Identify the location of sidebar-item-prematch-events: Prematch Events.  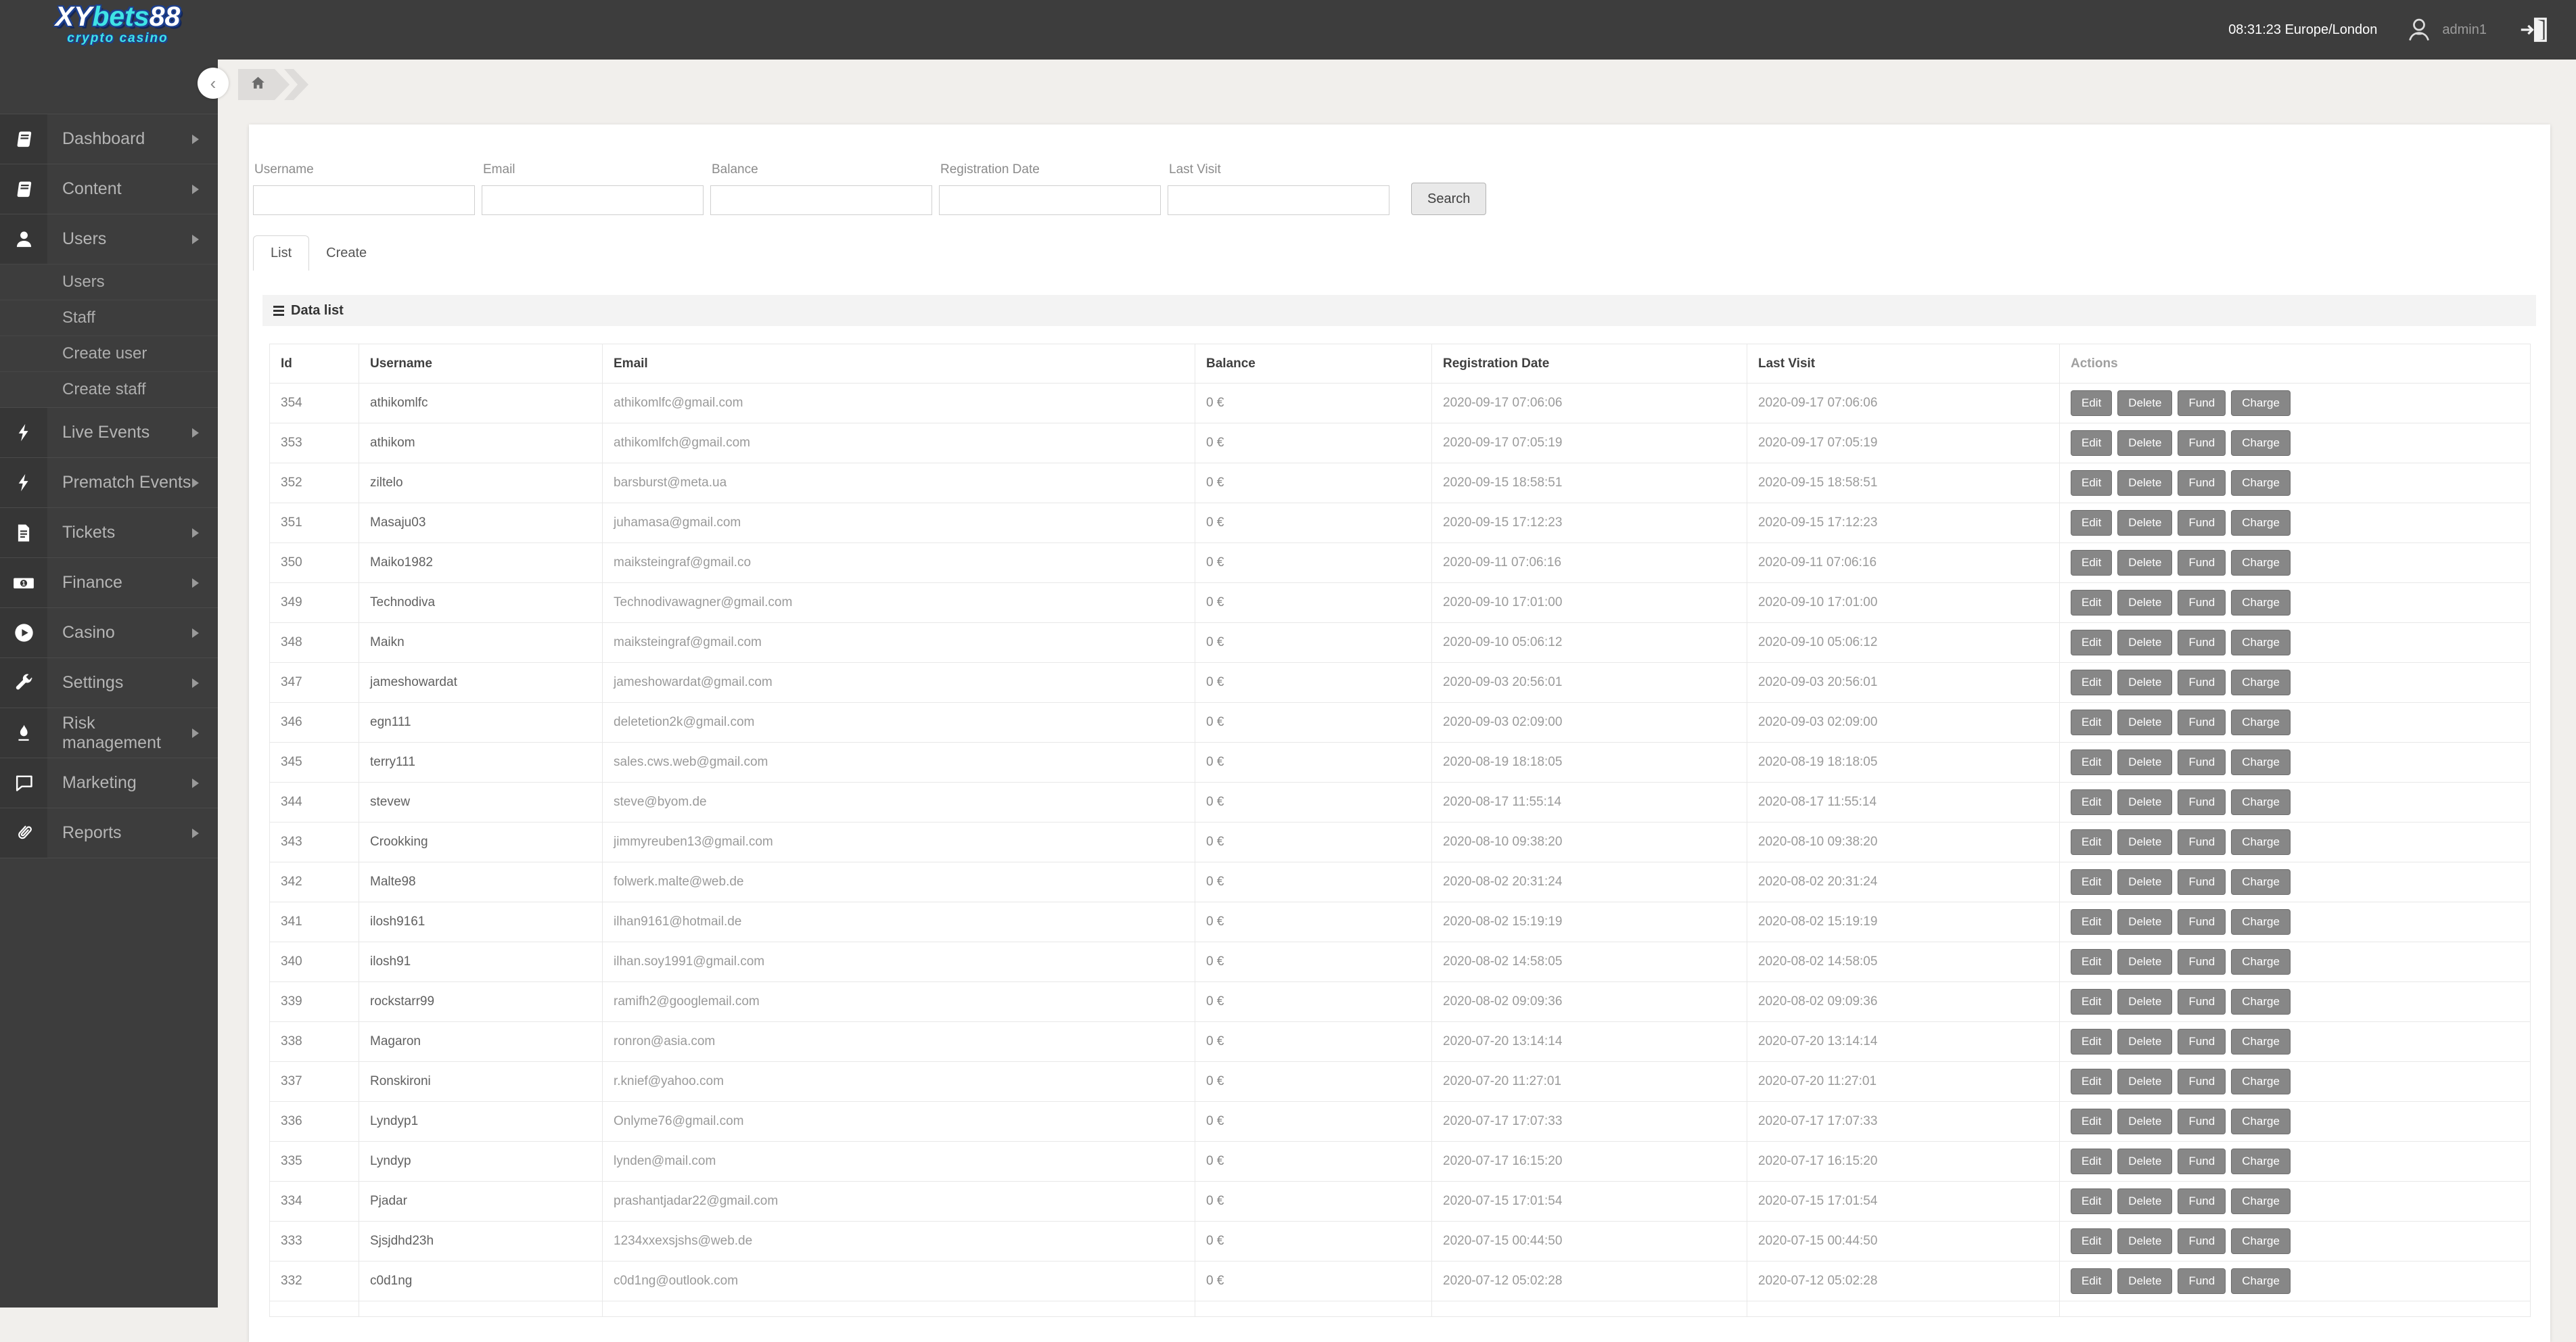
(109, 482).